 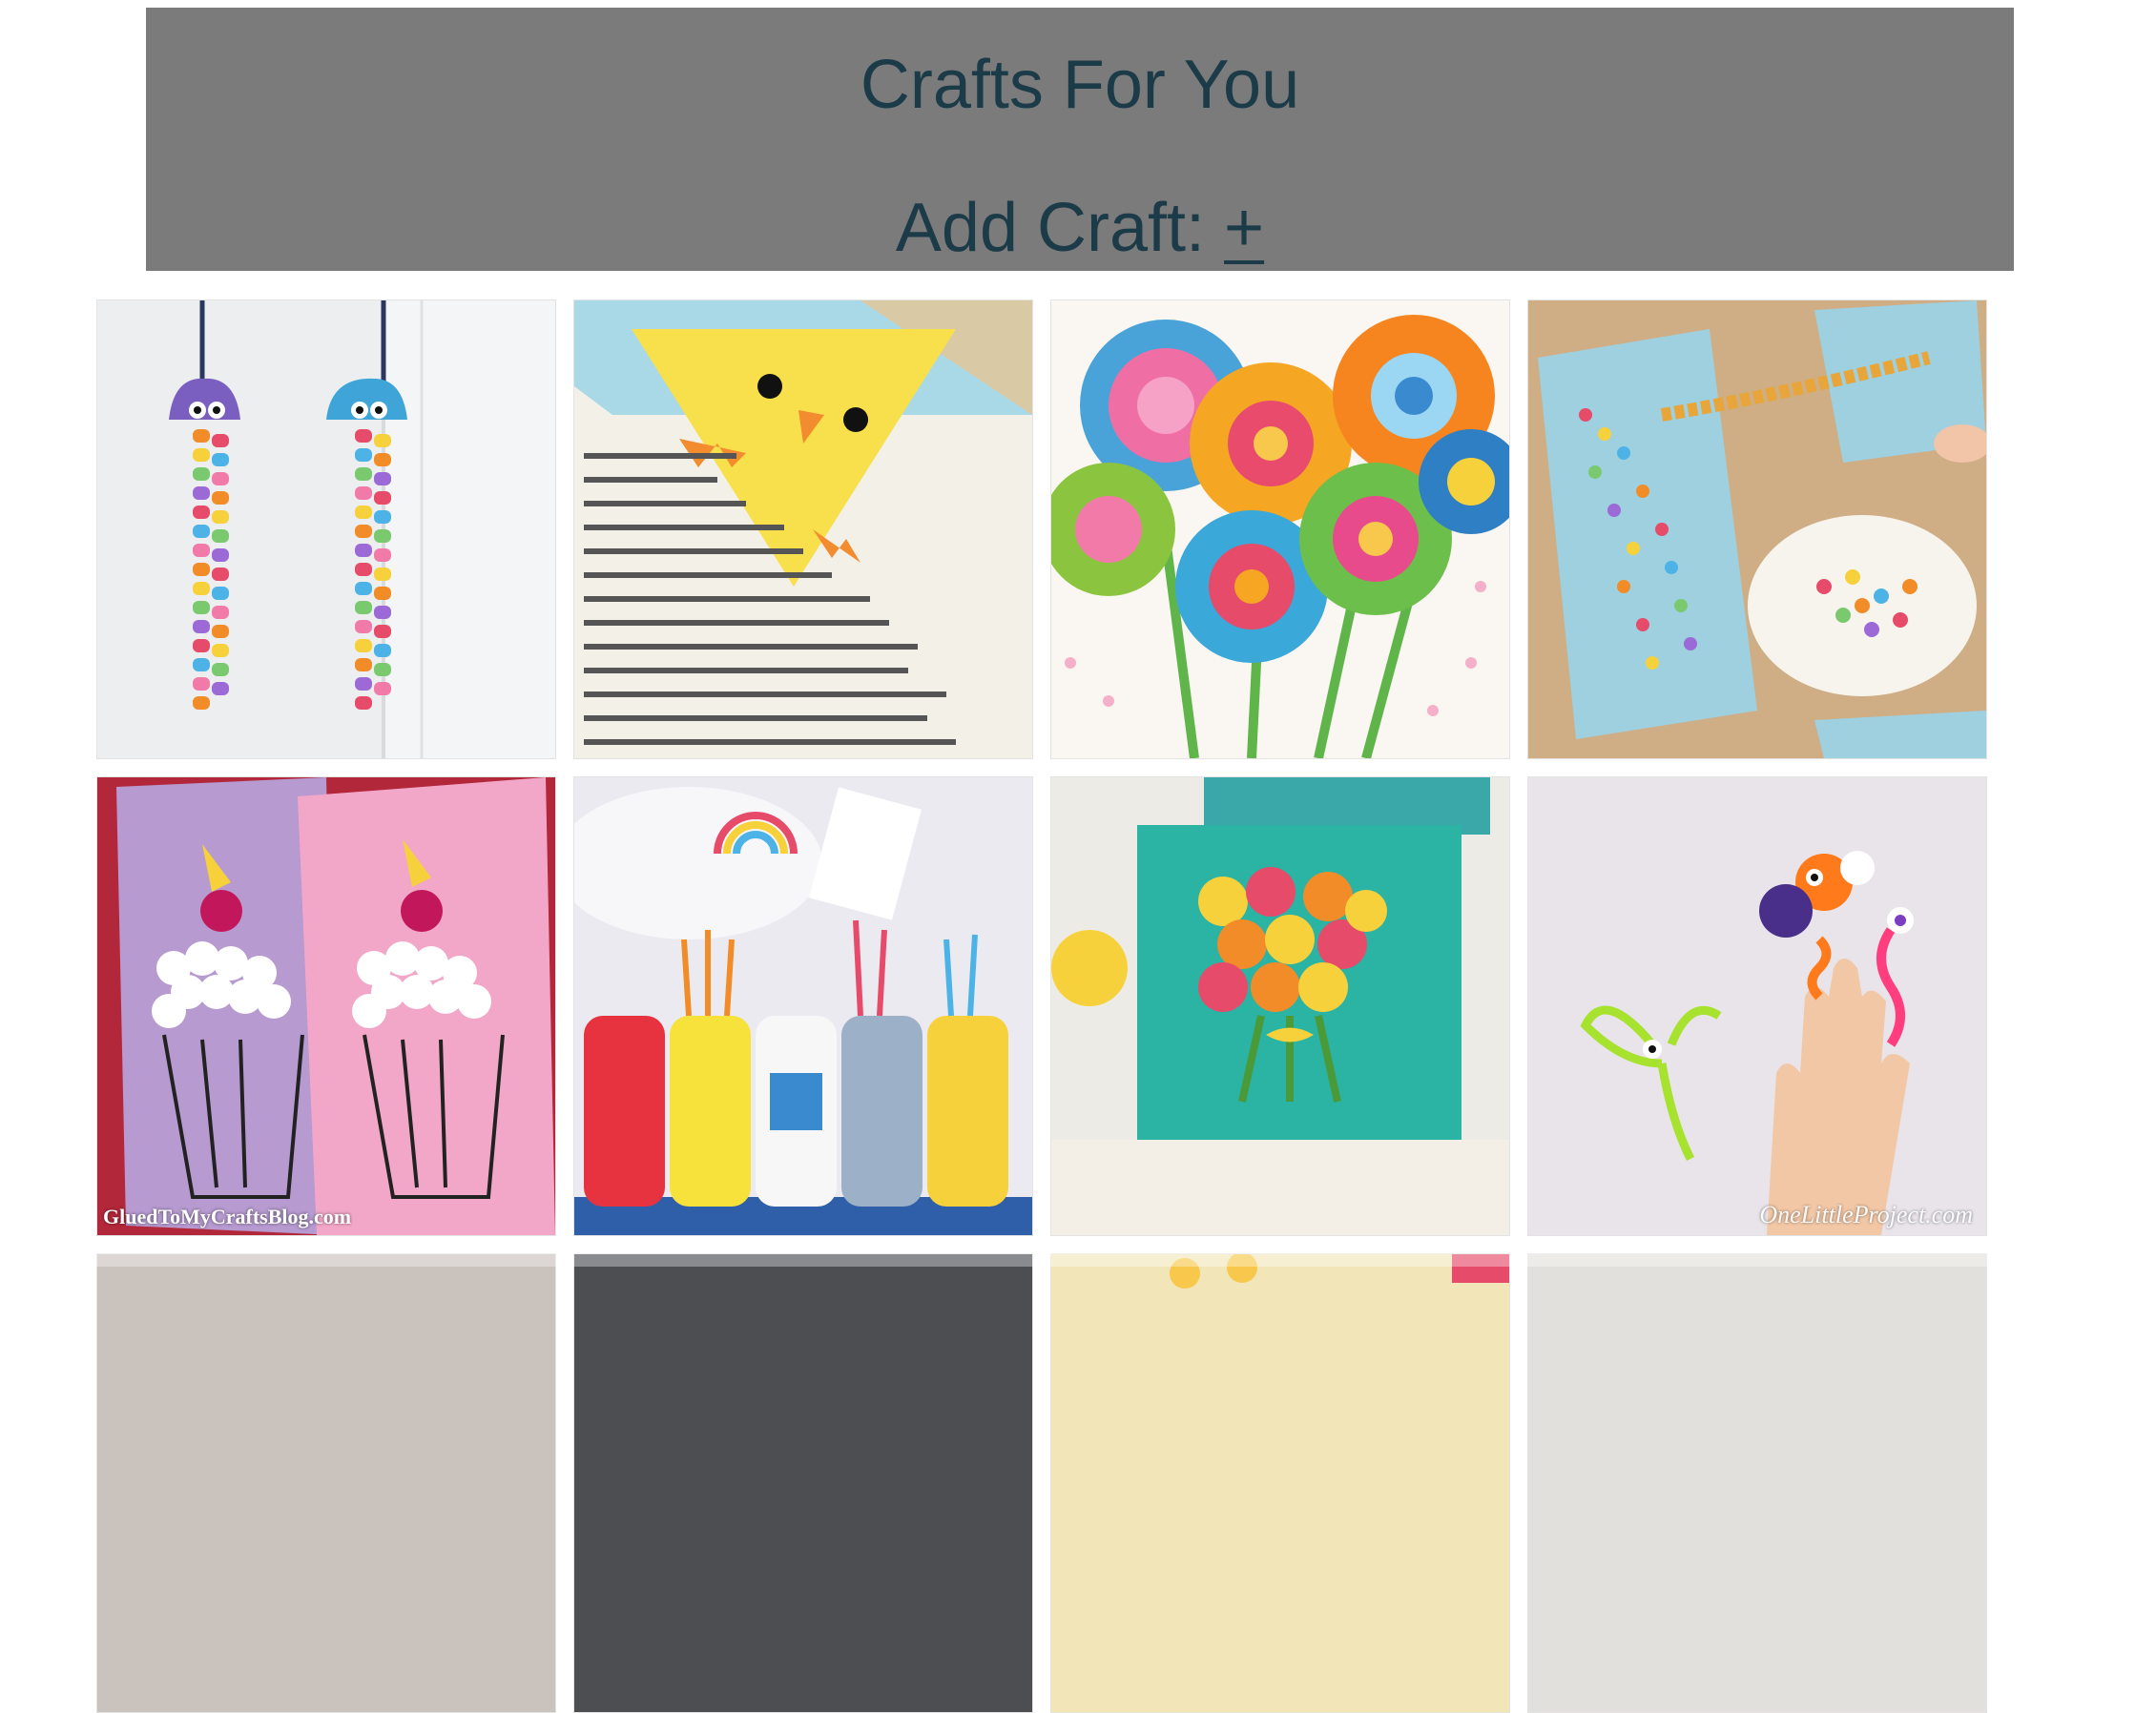 What do you see at coordinates (1078, 1253) in the screenshot?
I see `bottom-fade` at bounding box center [1078, 1253].